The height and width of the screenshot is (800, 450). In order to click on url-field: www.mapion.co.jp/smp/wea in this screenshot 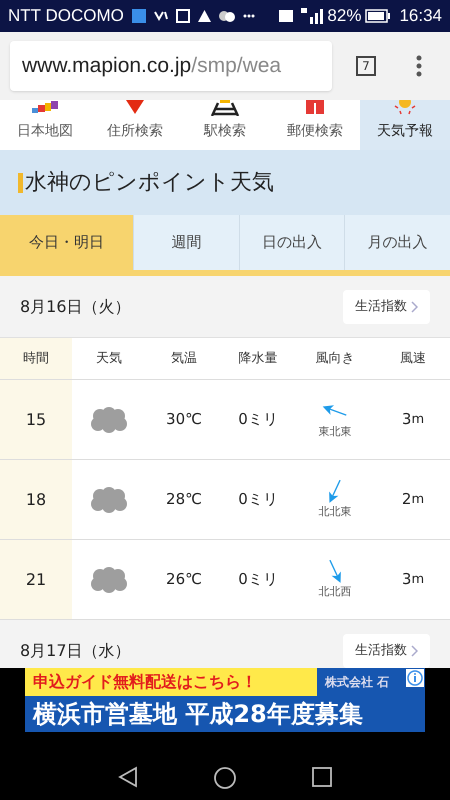, I will do `click(171, 66)`.